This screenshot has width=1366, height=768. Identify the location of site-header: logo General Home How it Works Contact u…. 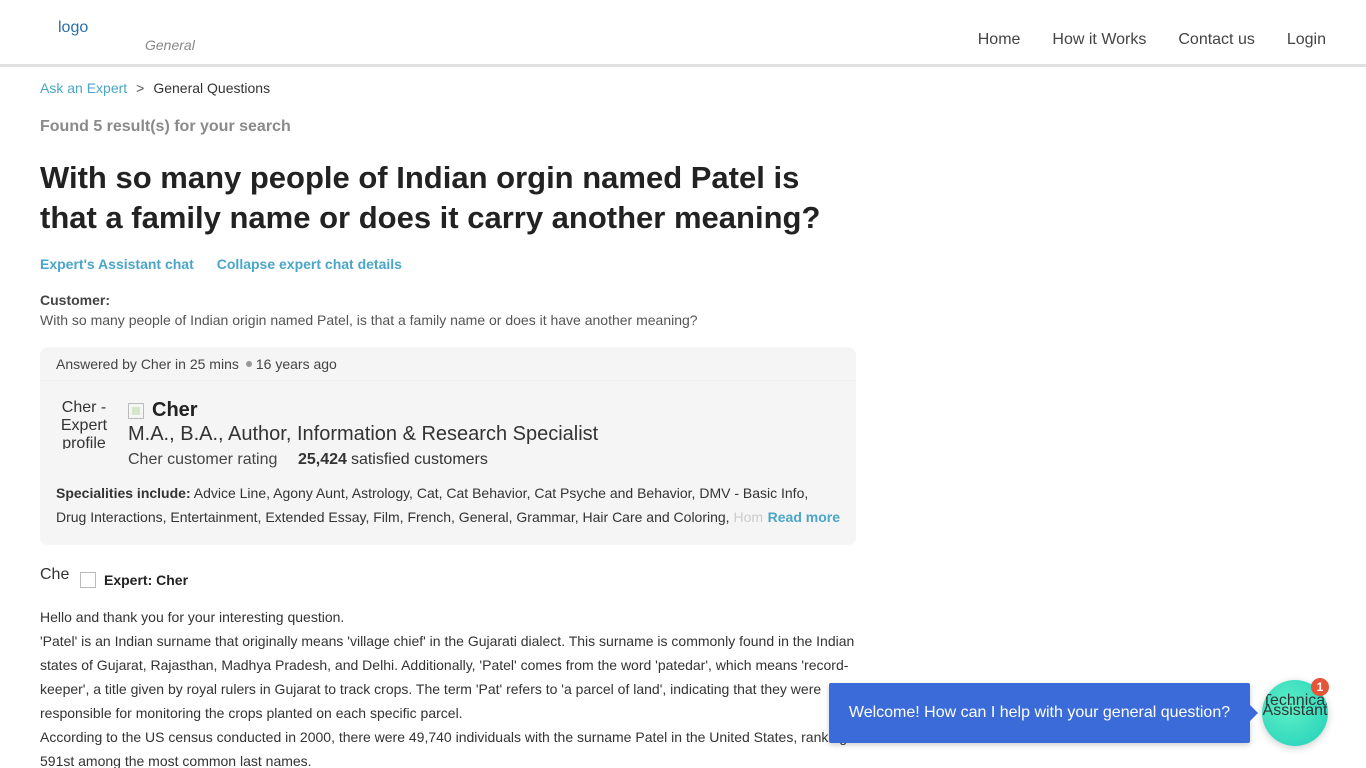
(683, 33).